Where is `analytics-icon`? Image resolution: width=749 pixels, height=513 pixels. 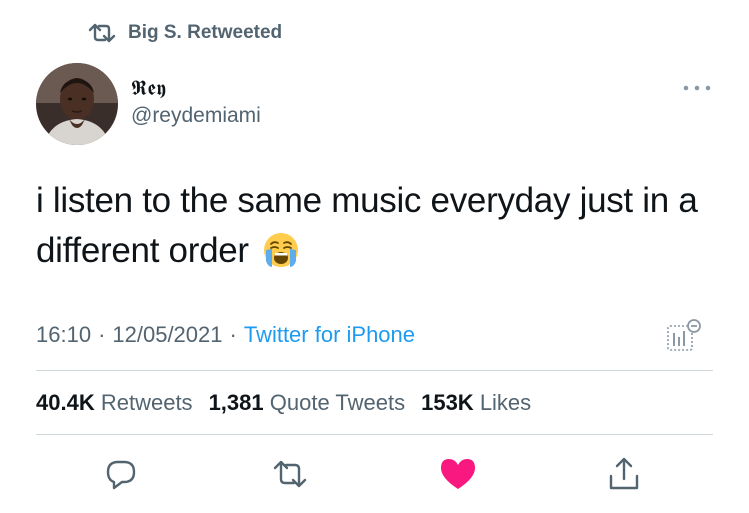
analytics-icon is located at coordinates (684, 335).